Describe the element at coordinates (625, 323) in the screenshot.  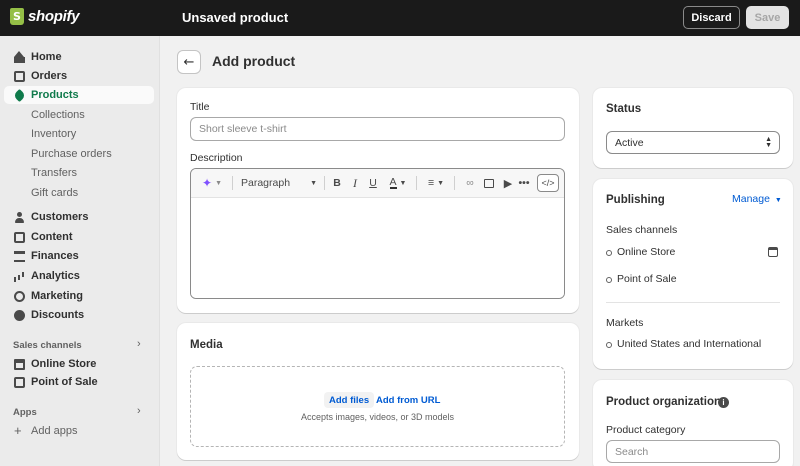
I see `markets-label: Markets` at that location.